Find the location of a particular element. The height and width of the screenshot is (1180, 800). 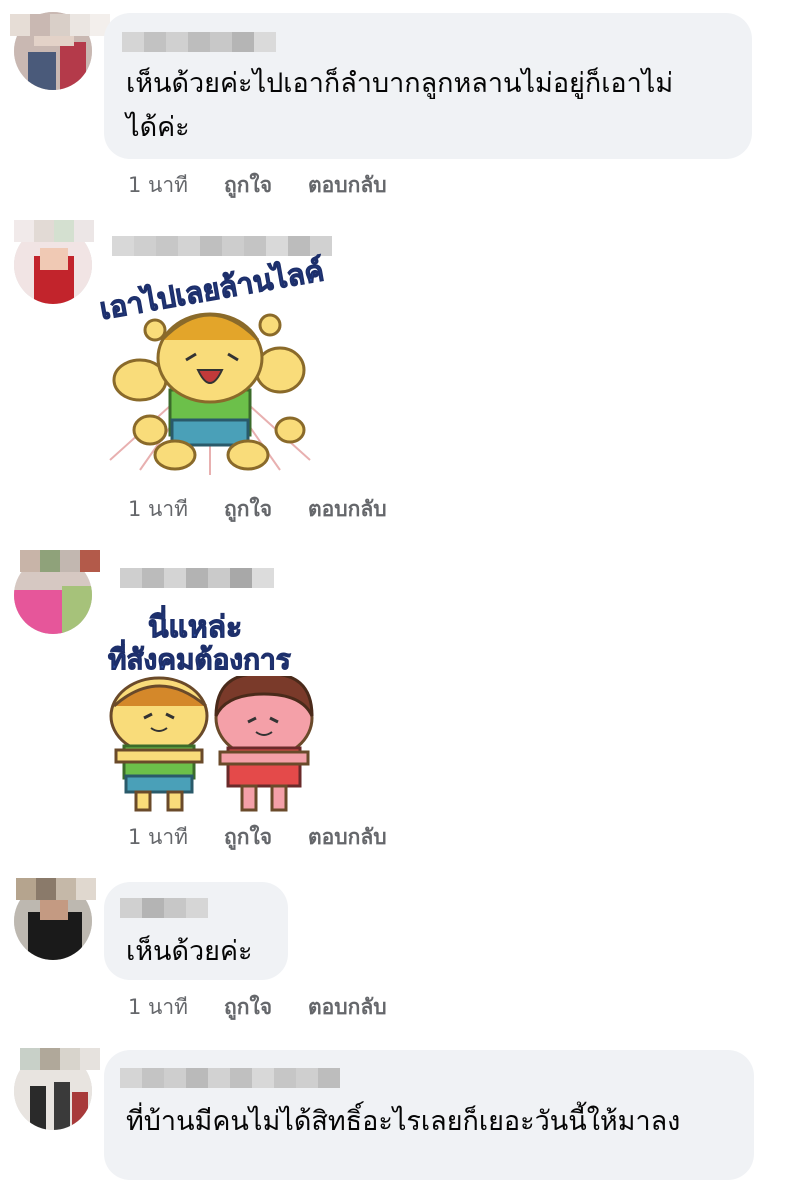

friends-sticker is located at coordinates (211, 744).